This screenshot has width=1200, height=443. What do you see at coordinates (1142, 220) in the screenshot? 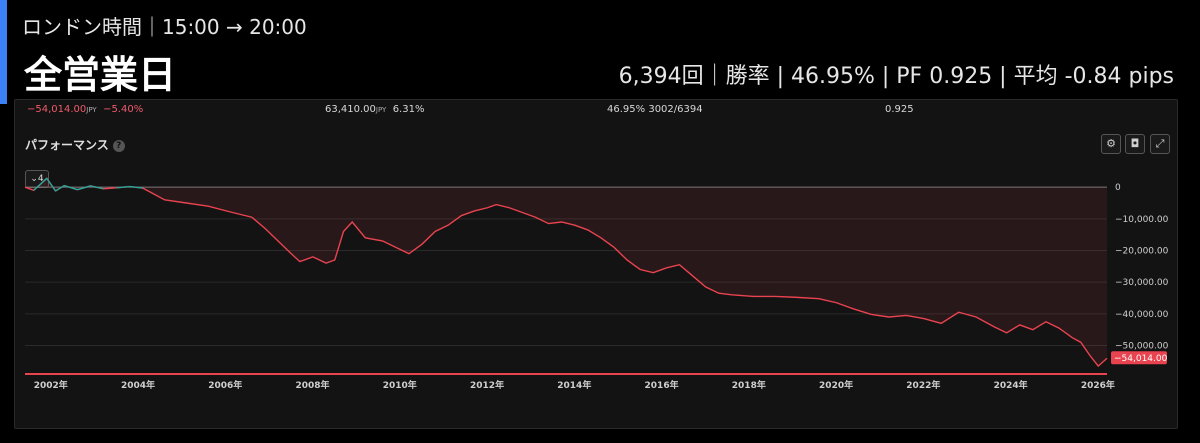
I see `y-tick-label: −10,000.00` at bounding box center [1142, 220].